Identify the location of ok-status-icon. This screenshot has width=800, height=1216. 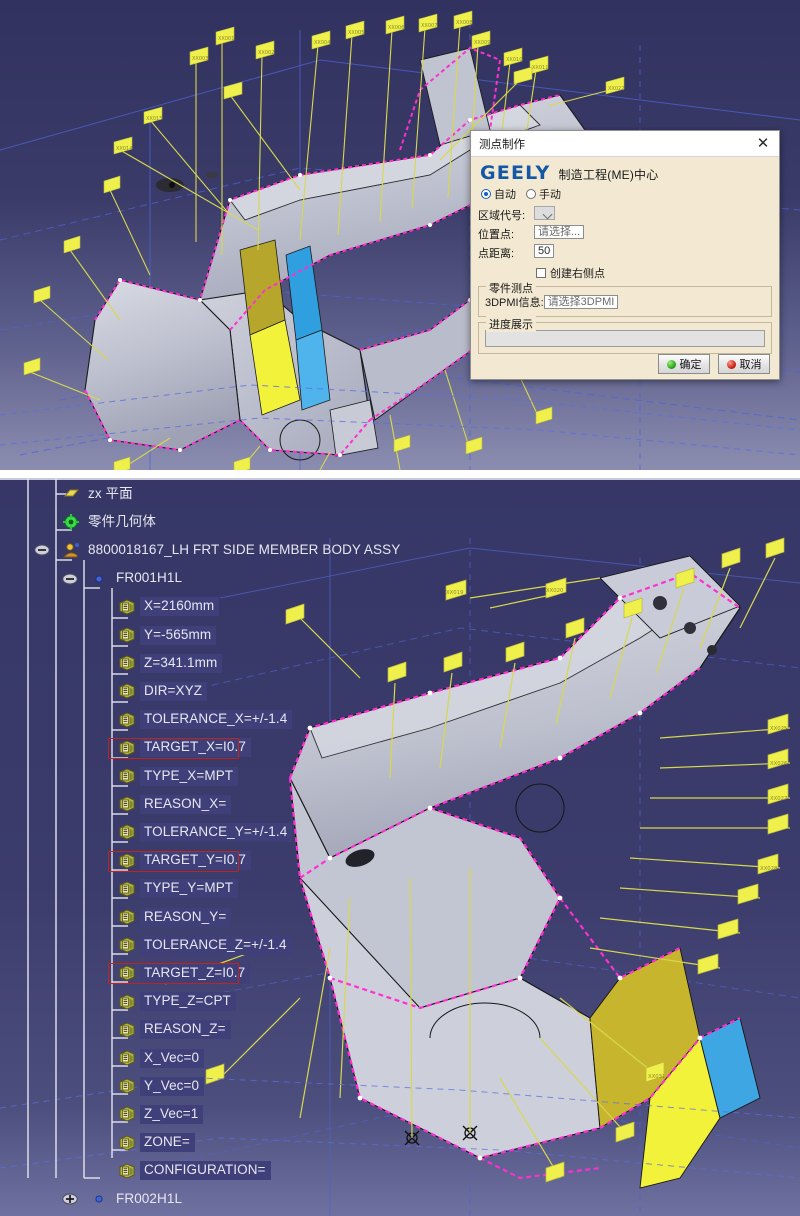
(671, 364).